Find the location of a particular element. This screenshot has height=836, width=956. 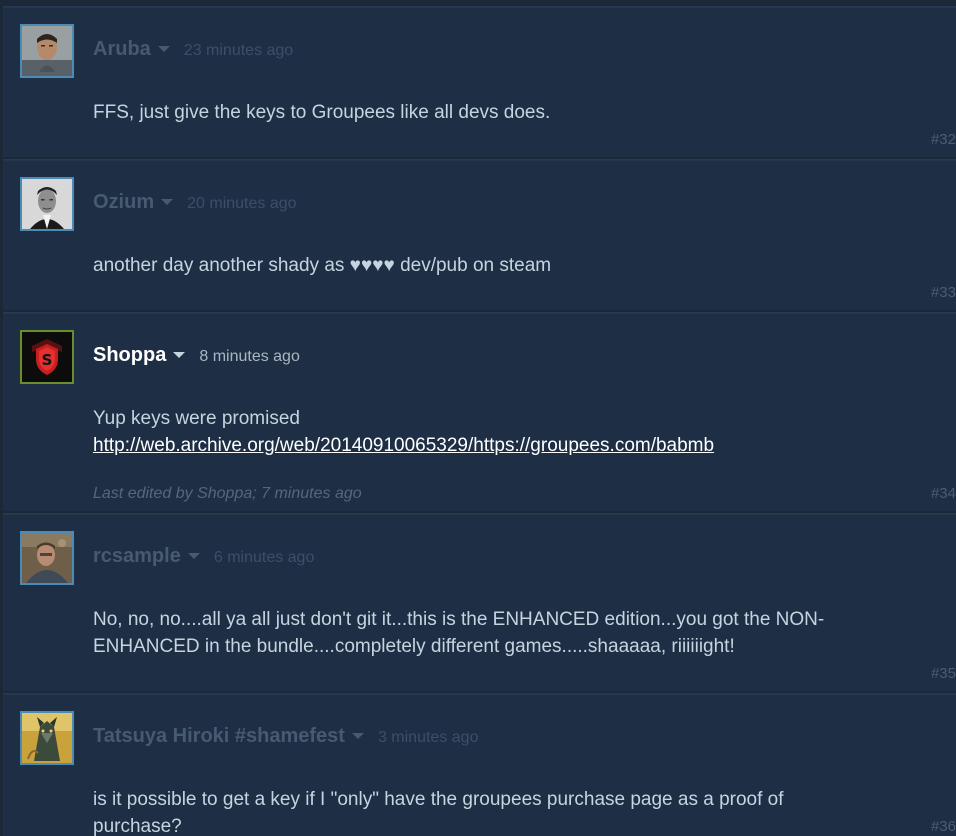

avatar-shoppa: S is located at coordinates (47, 357).